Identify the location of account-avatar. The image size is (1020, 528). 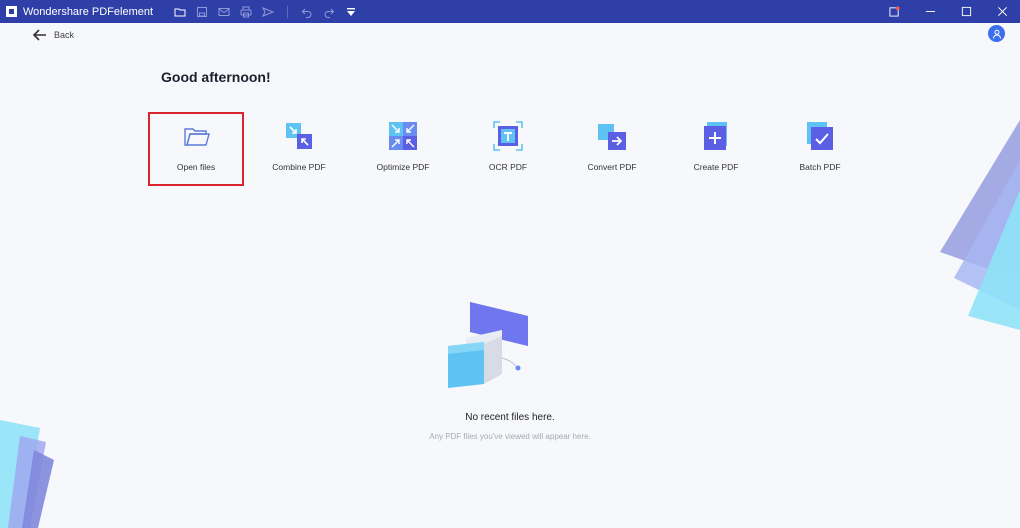
(996, 33).